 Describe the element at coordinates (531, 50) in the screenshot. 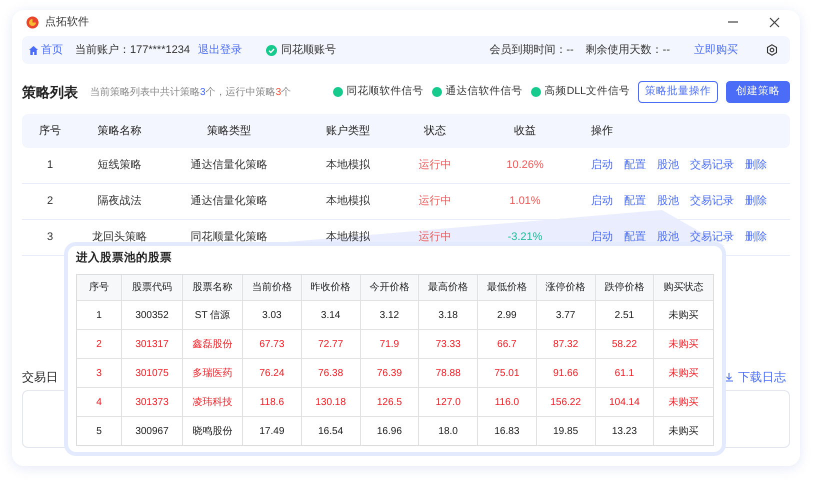

I see `expiry-text: 会员到期时间：--` at that location.